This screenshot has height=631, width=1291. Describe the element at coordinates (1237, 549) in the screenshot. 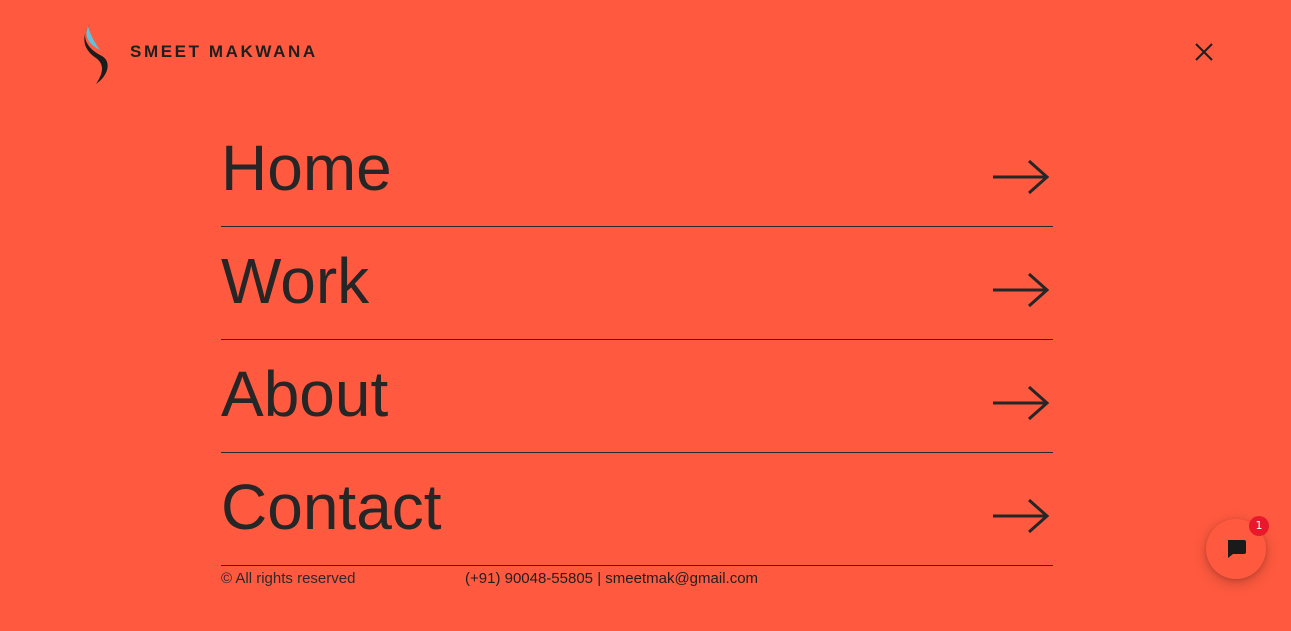

I see `chat-bubble-icon` at that location.